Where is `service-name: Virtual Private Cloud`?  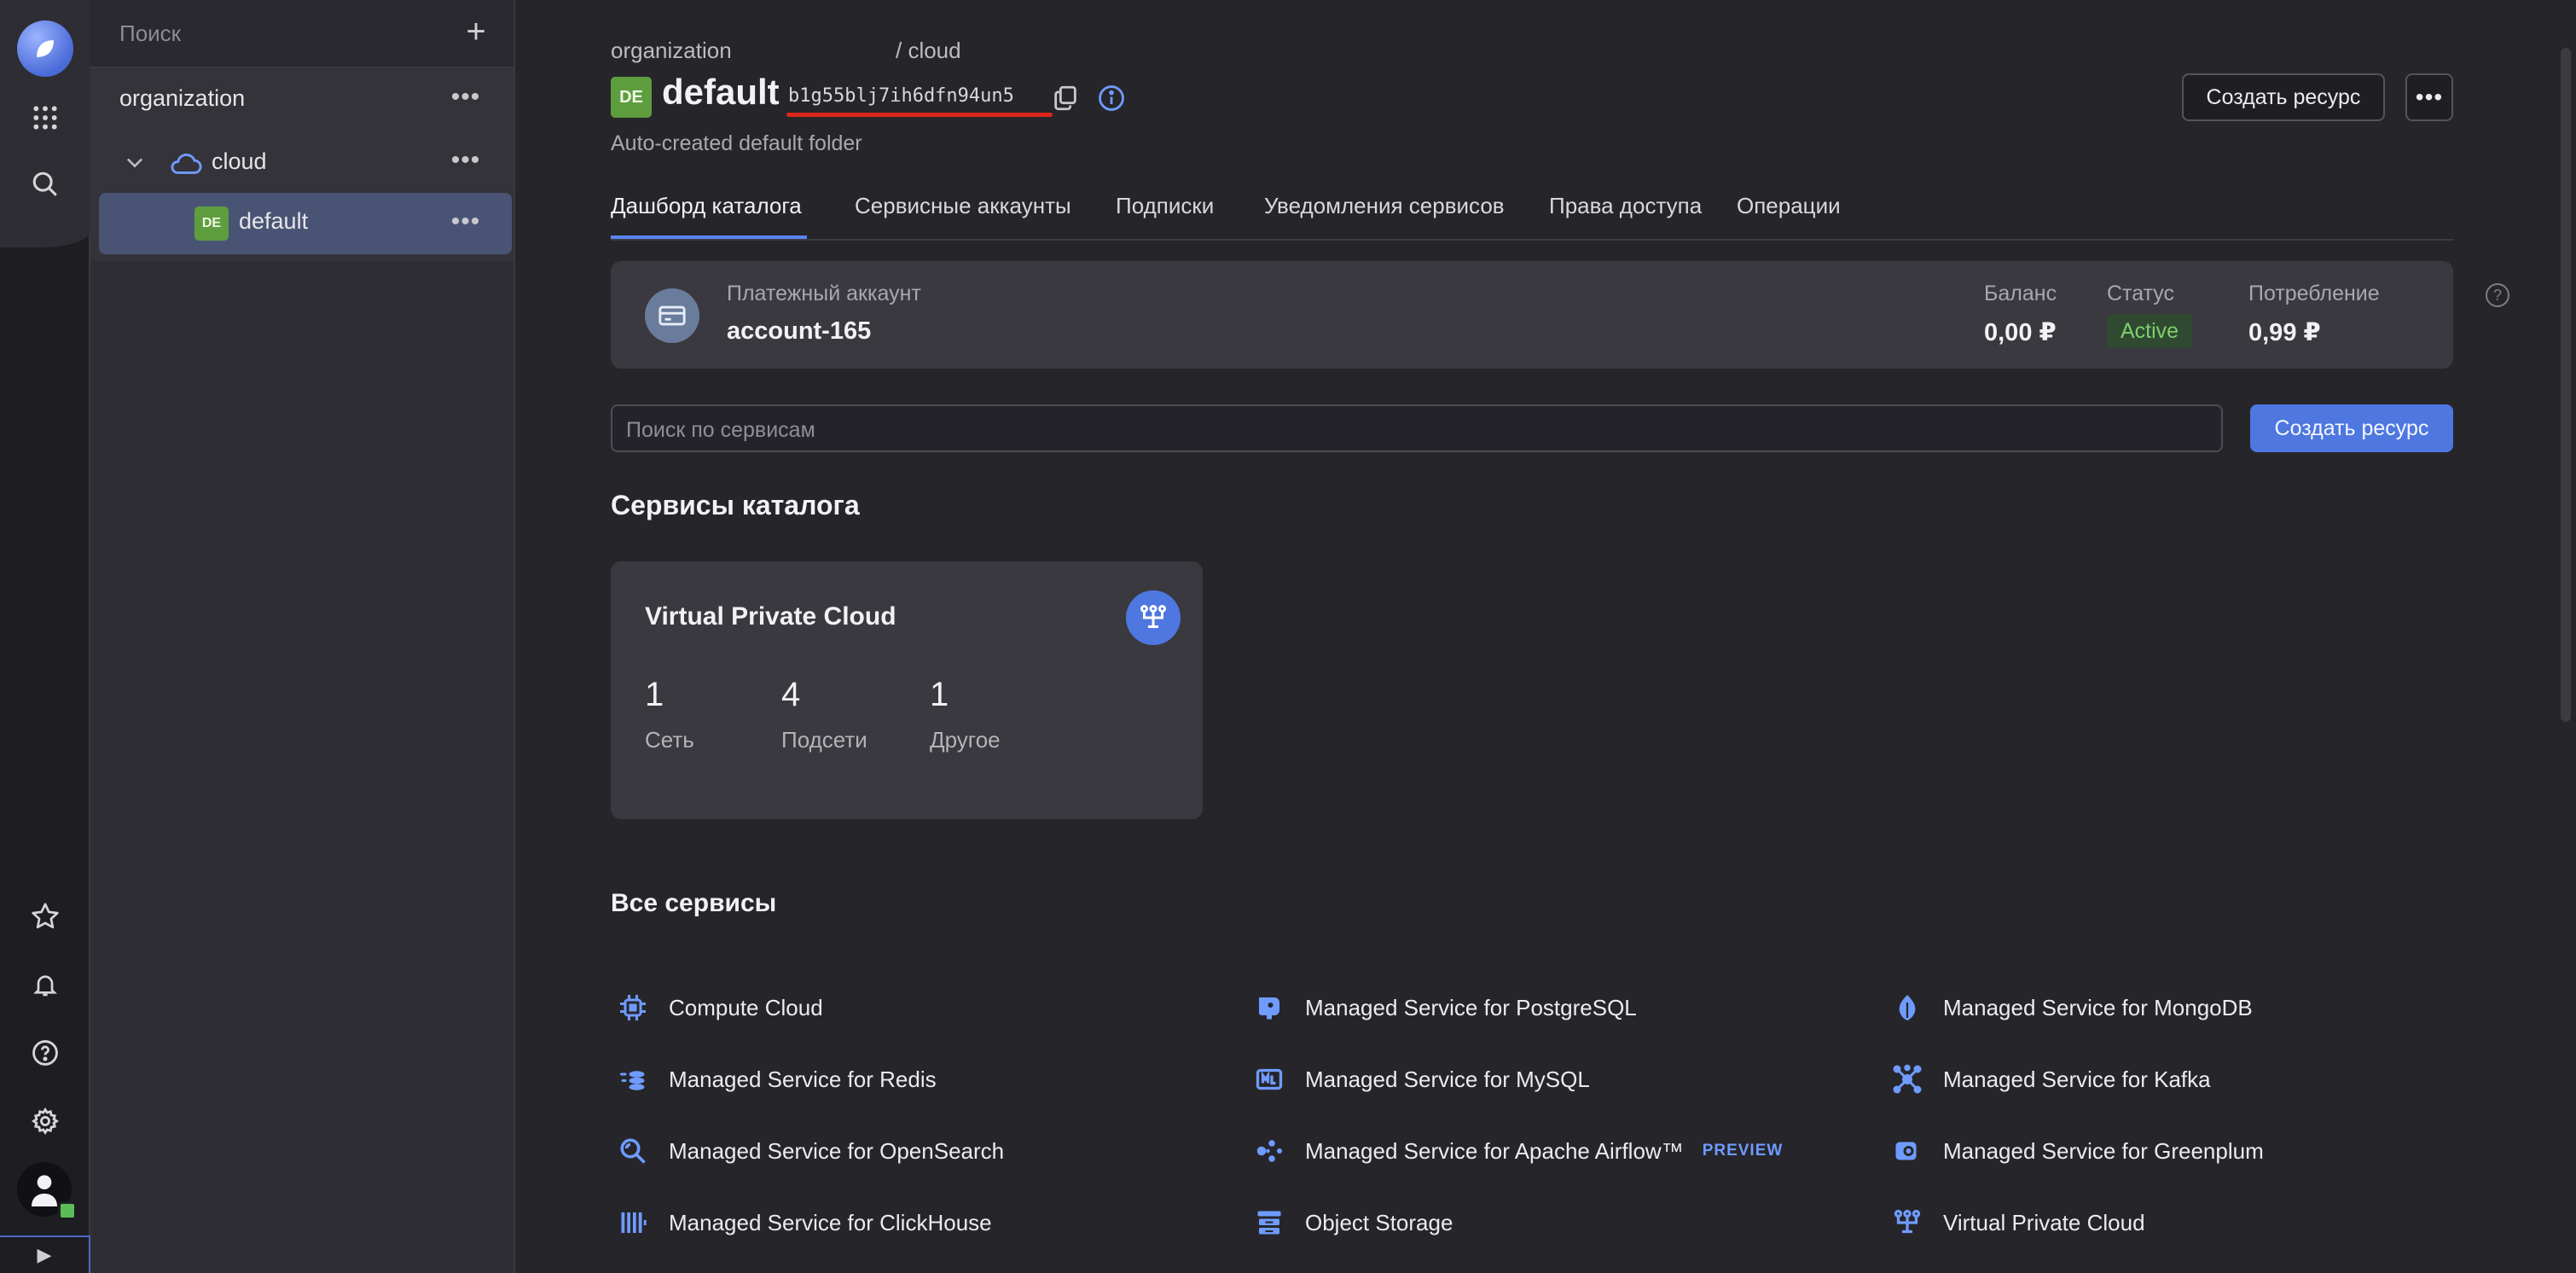 service-name: Virtual Private Cloud is located at coordinates (2044, 1222).